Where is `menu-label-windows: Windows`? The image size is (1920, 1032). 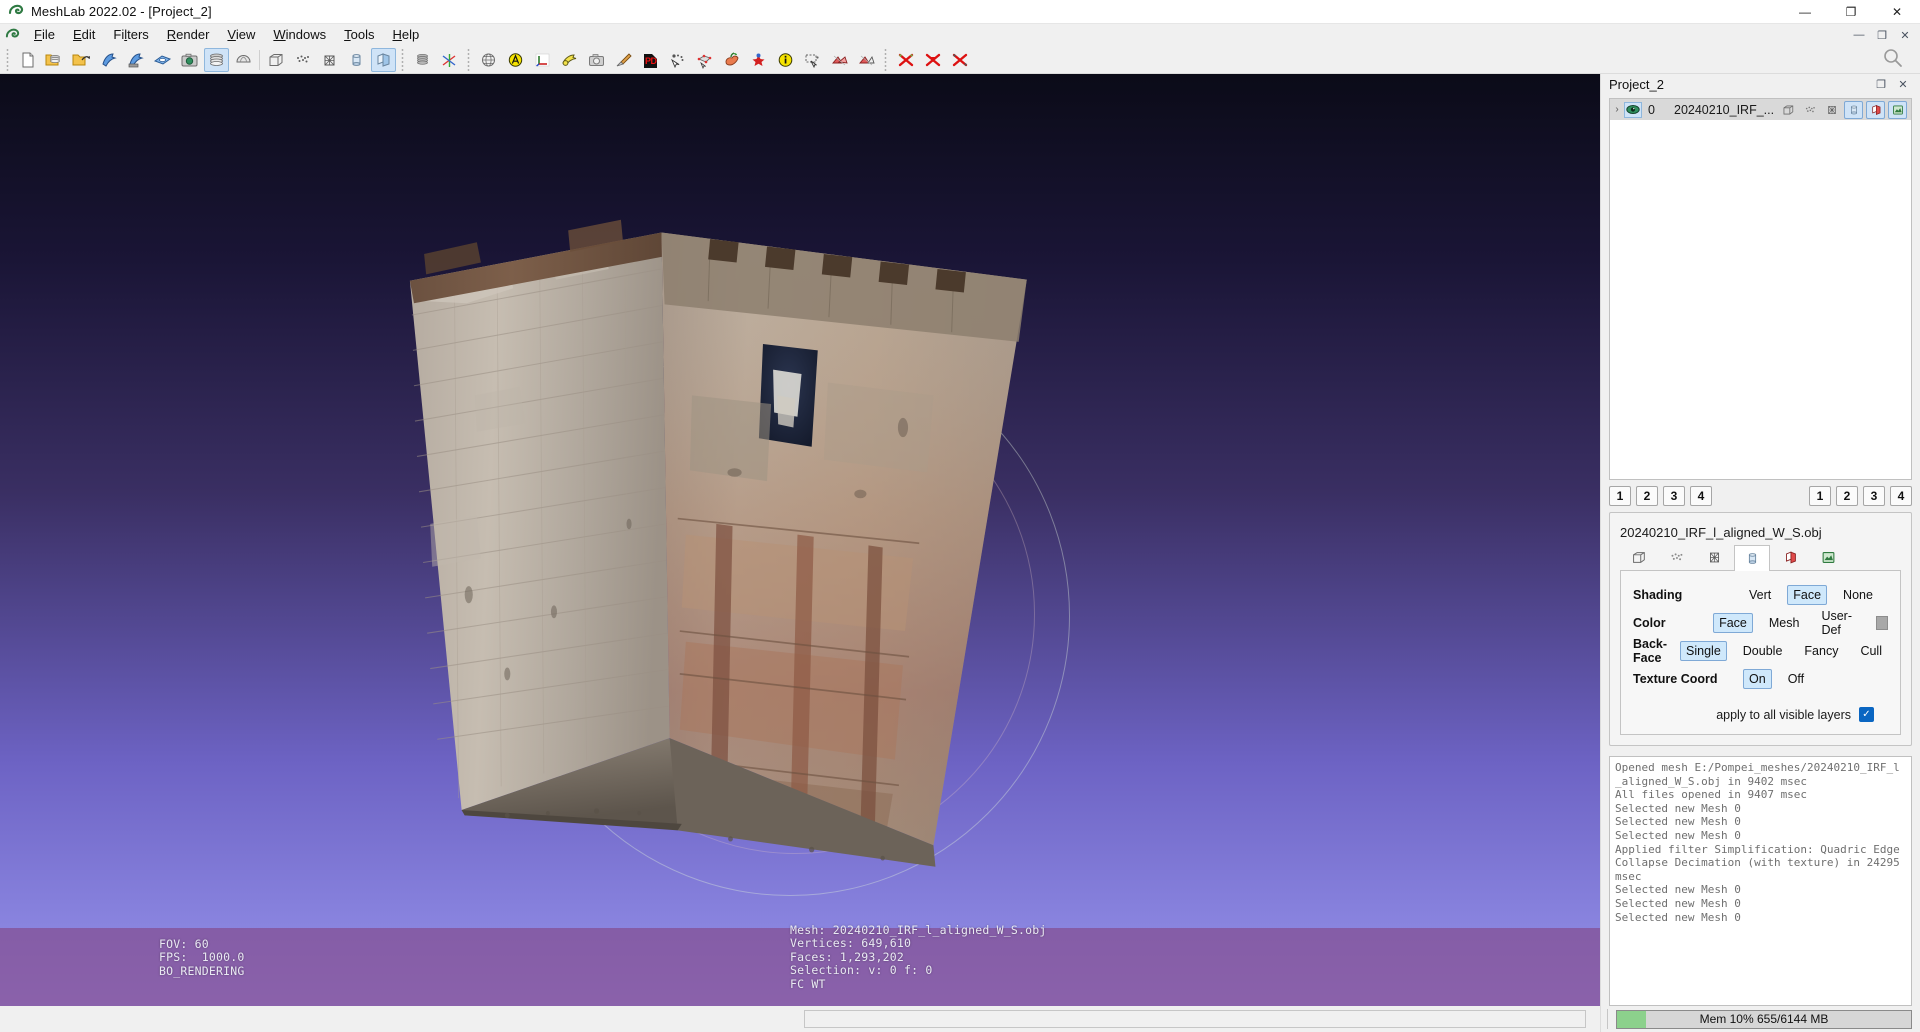
menu-label-windows: Windows is located at coordinates (300, 34).